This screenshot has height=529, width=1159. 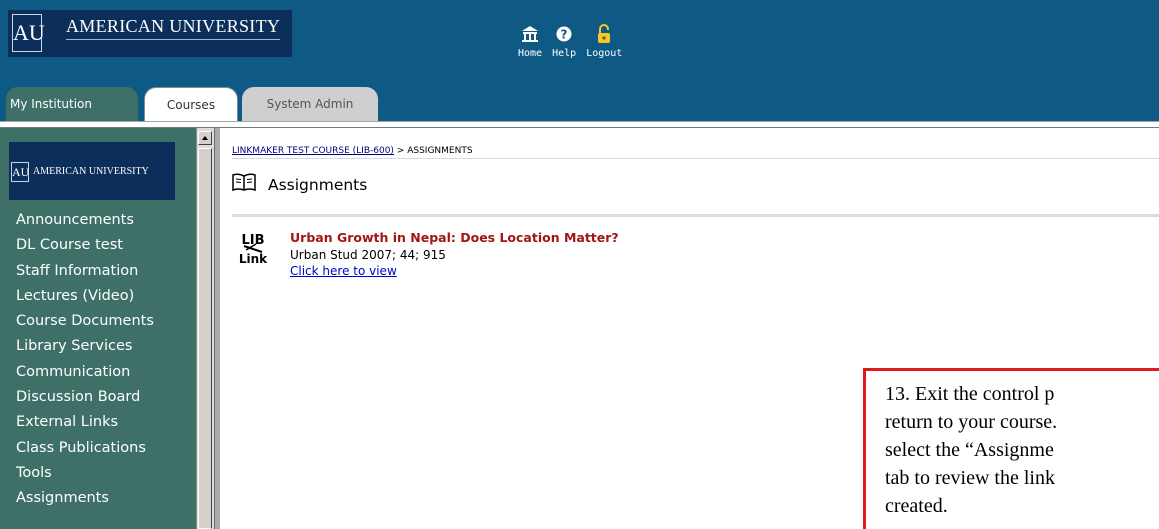 I want to click on sidebar-item-tools: Tools, so click(x=85, y=475).